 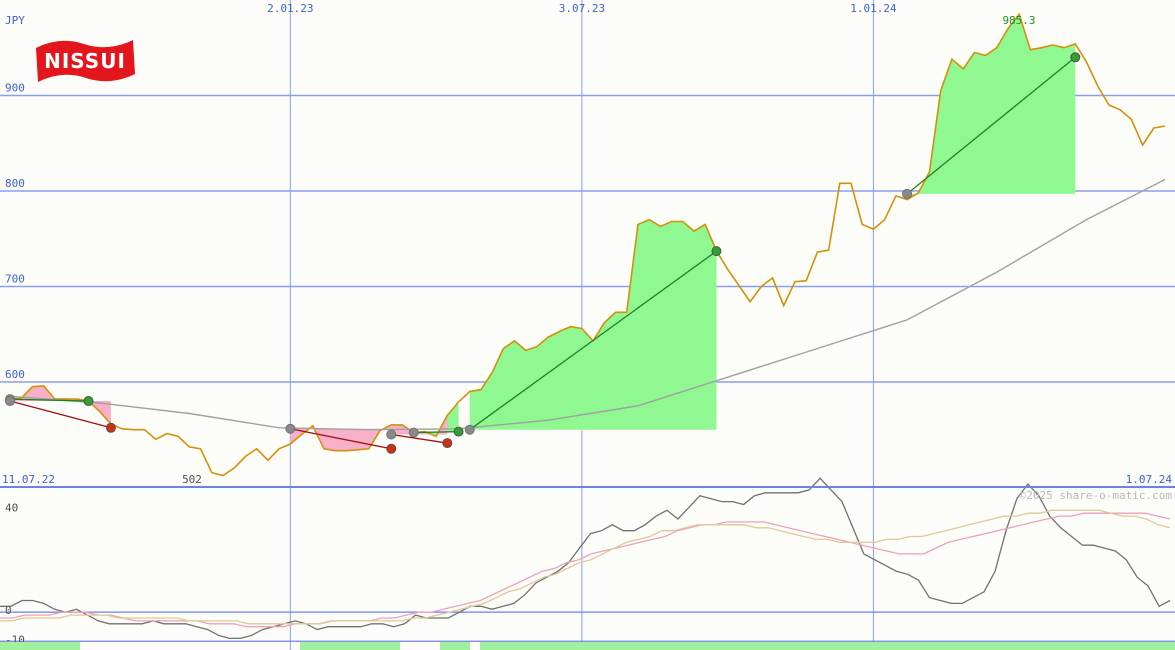 I want to click on gain-trade-2-start-marker, so click(x=469, y=429).